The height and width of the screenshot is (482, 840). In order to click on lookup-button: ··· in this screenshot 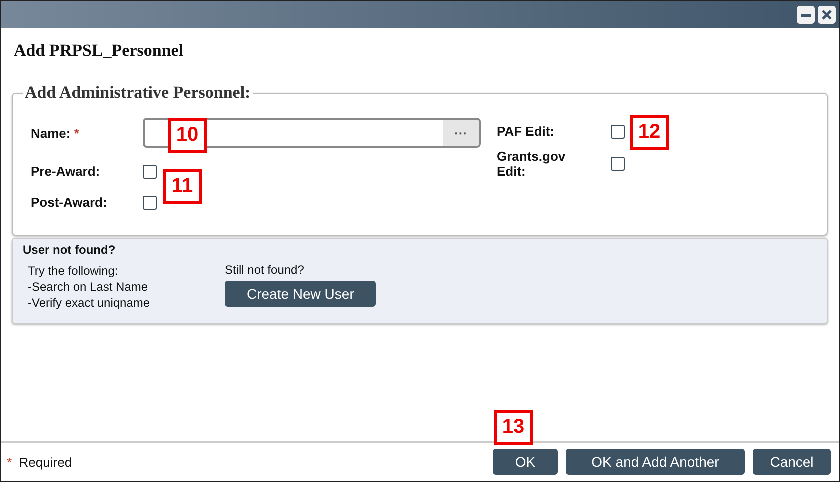, I will do `click(461, 133)`.